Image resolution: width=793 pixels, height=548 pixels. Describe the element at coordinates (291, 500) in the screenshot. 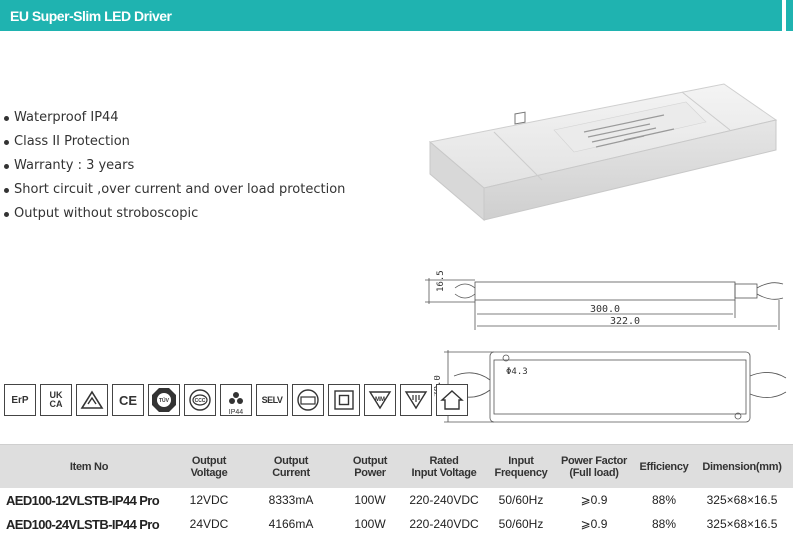

I see `cell-output-current: 8333mA` at that location.